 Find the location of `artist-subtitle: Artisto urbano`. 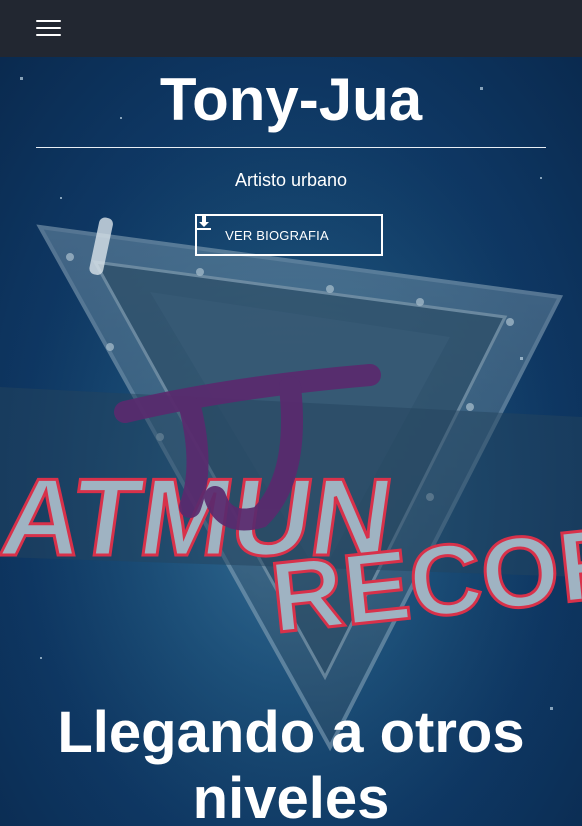

artist-subtitle: Artisto urbano is located at coordinates (291, 180).